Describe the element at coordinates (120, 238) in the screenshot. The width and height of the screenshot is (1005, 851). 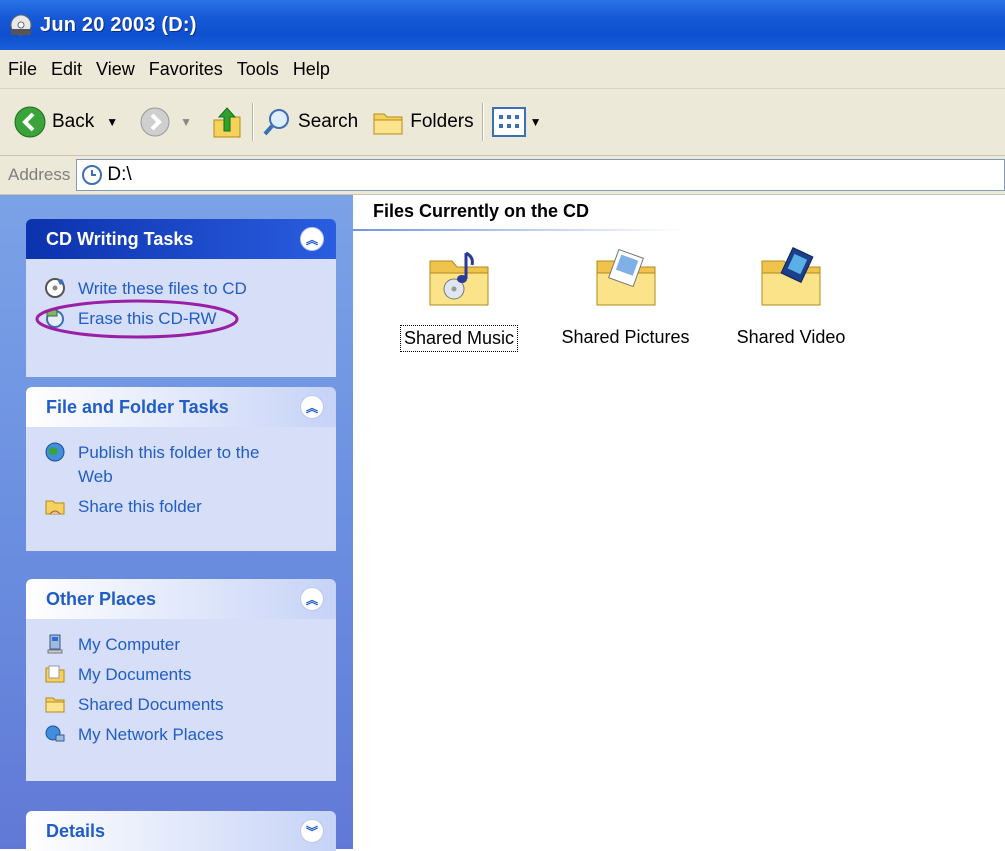
I see `panel-title: CD Writing Tasks` at that location.